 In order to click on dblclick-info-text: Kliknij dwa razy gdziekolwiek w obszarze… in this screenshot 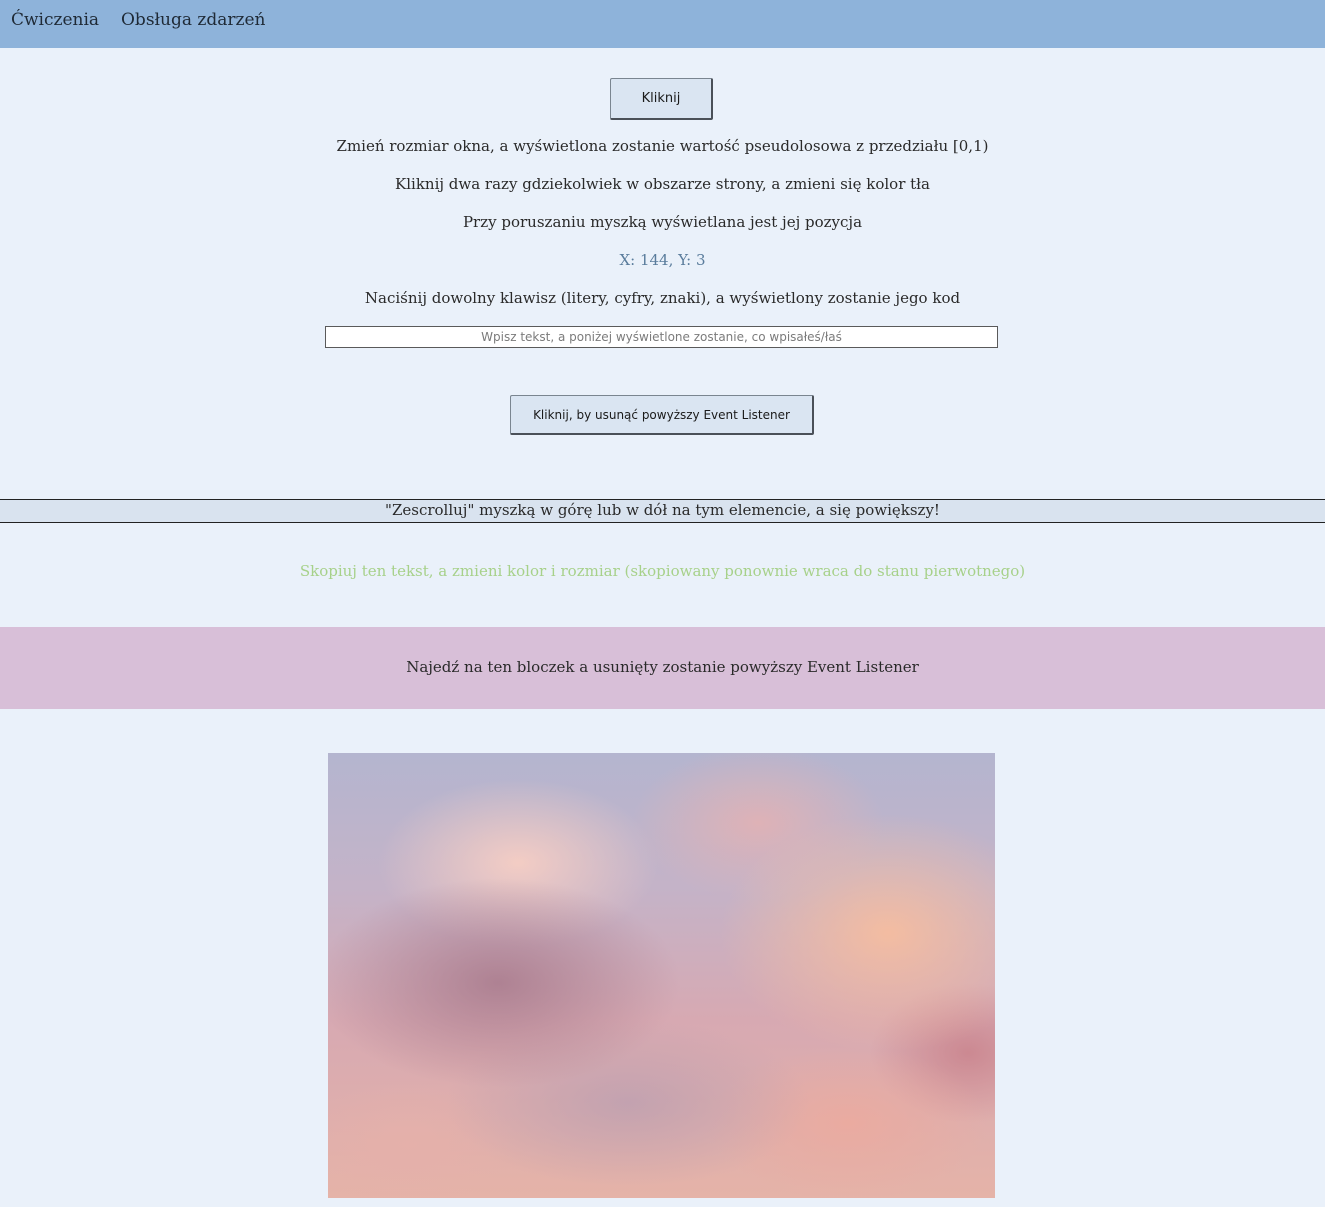, I will do `click(662, 184)`.